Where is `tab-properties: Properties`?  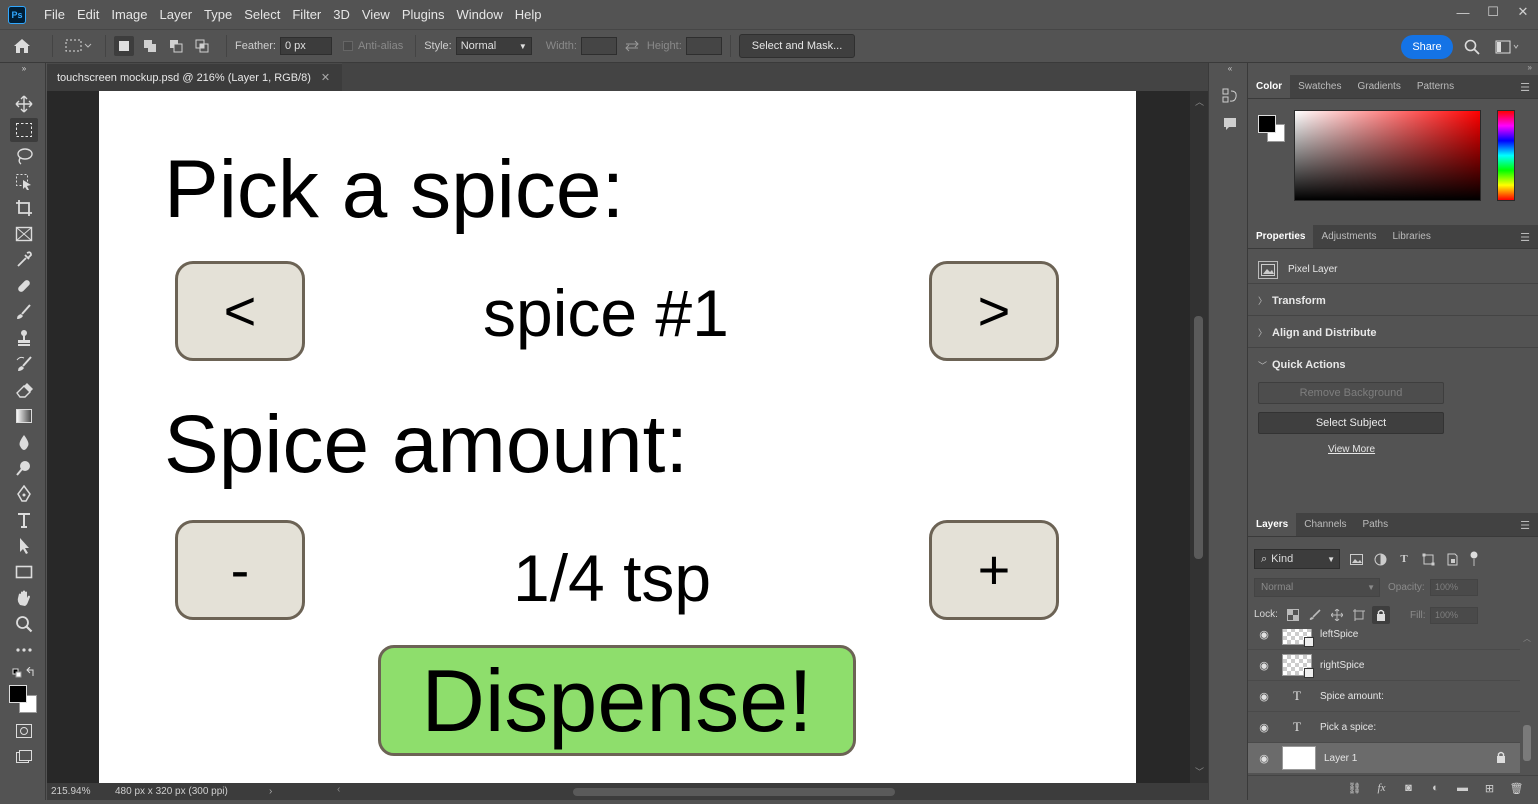 tab-properties: Properties is located at coordinates (1281, 236).